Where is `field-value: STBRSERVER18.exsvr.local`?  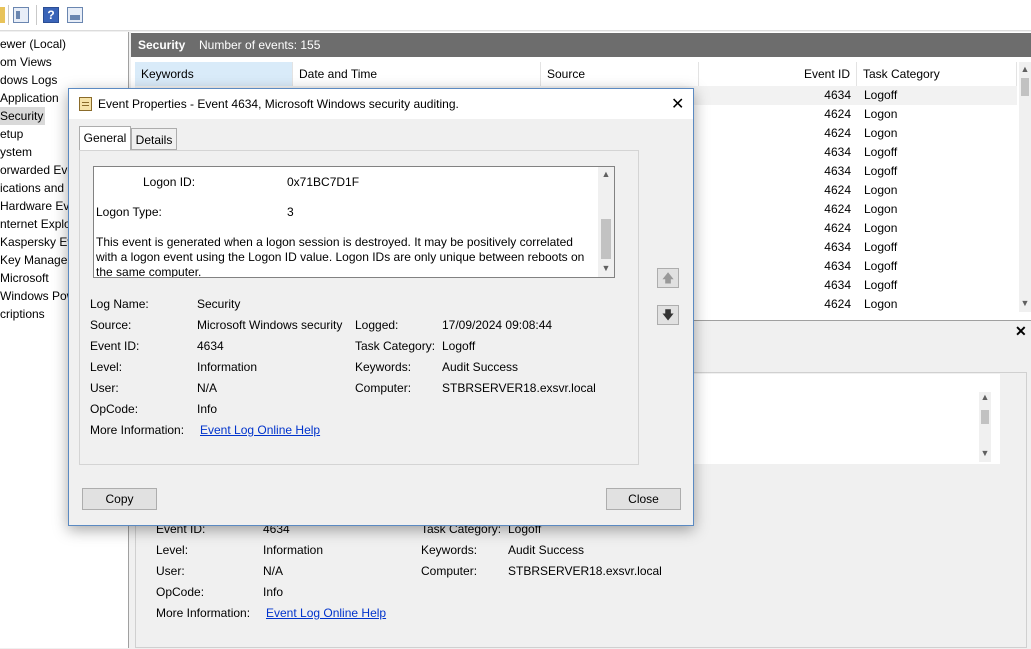 field-value: STBRSERVER18.exsvr.local is located at coordinates (585, 571).